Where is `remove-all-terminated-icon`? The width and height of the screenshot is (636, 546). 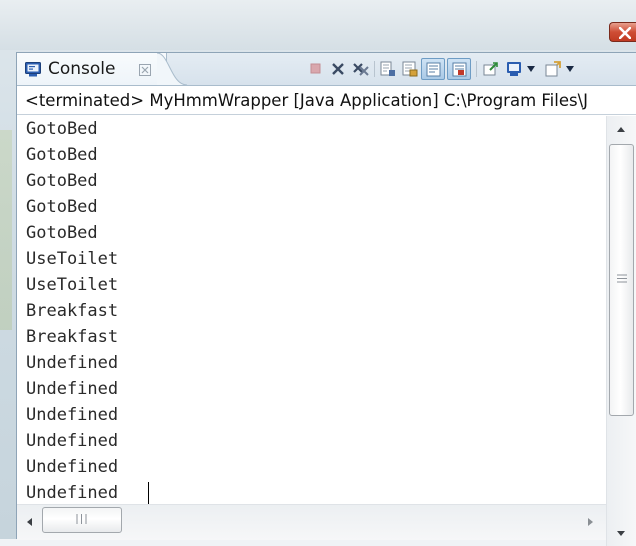
remove-all-terminated-icon is located at coordinates (361, 69).